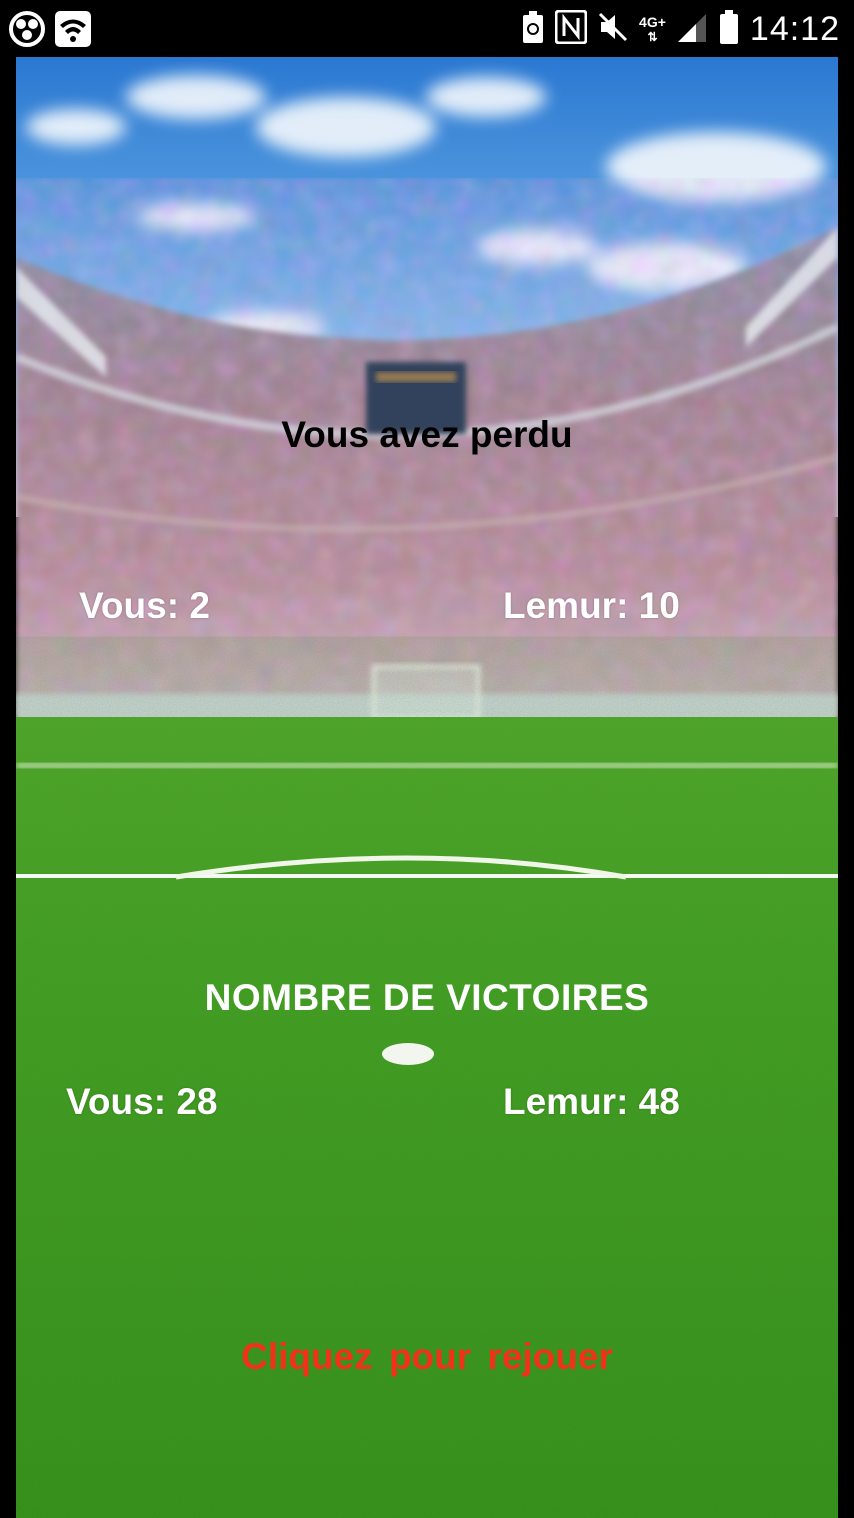  What do you see at coordinates (142, 1101) in the screenshot?
I see `wins-you: Vous: 28` at bounding box center [142, 1101].